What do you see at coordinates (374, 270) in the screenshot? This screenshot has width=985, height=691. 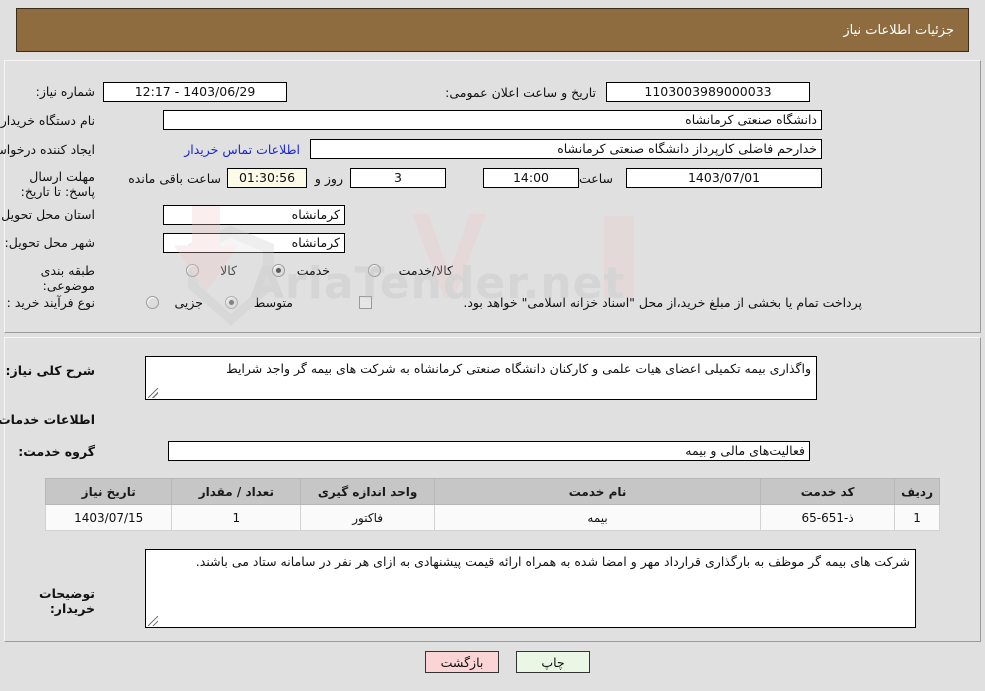 I see `radio-category-kala-khedmat` at bounding box center [374, 270].